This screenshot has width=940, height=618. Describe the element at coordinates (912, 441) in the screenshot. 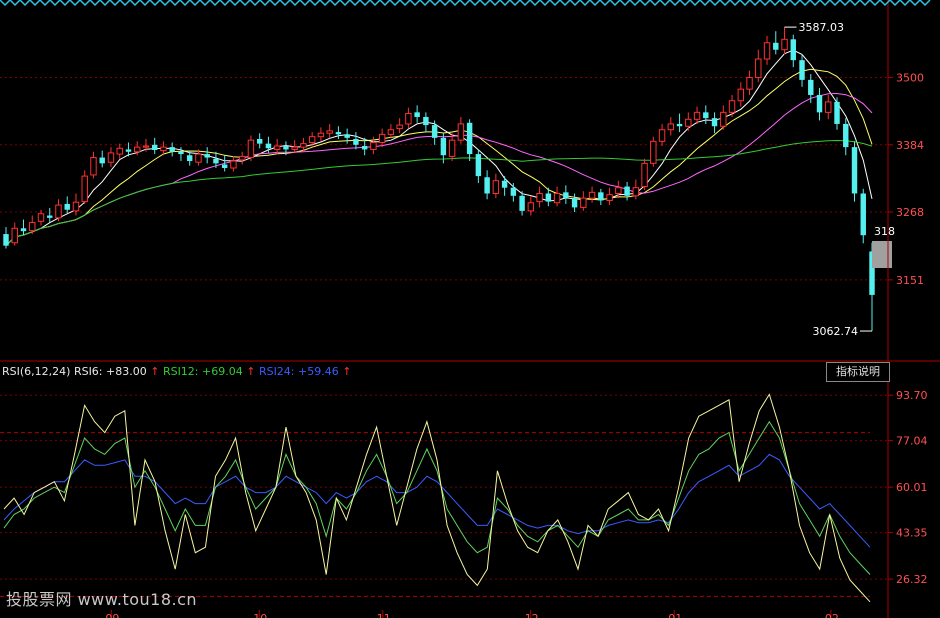

I see `rsi-tick-label: 77.04` at that location.